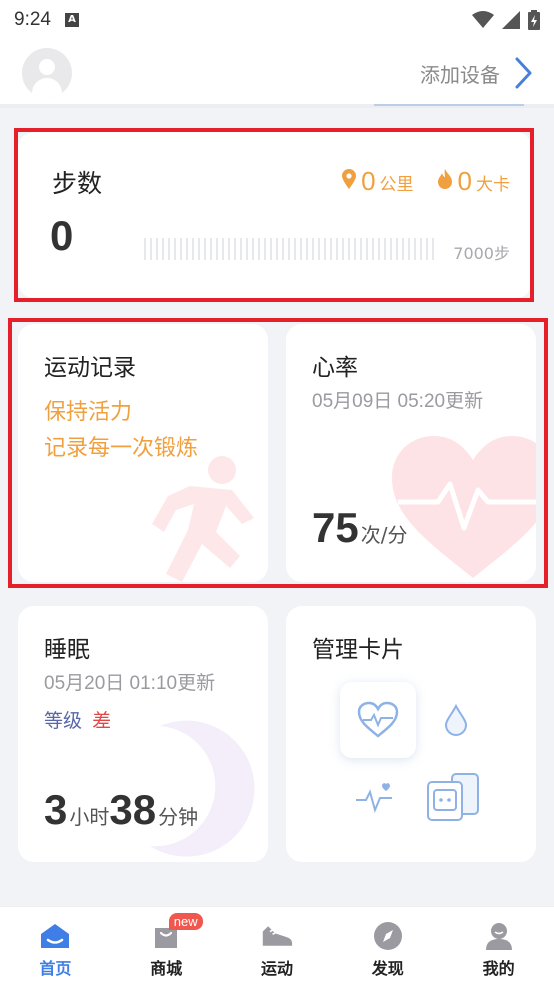 This screenshot has height=984, width=554. Describe the element at coordinates (358, 650) in the screenshot. I see `manage-cards-title: 管理卡片` at that location.